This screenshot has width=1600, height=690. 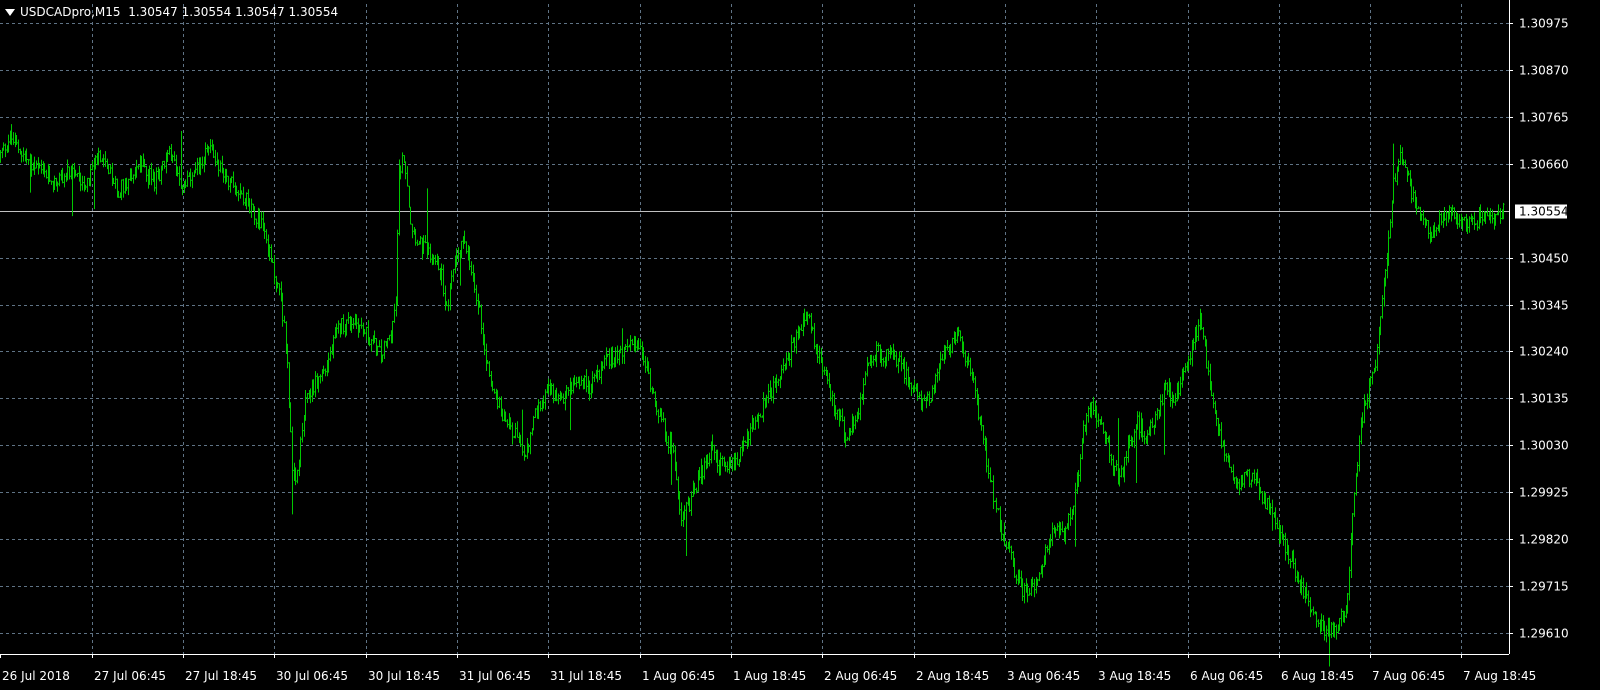 I want to click on x-tick-label: 30 Jul 06:45, so click(x=312, y=676).